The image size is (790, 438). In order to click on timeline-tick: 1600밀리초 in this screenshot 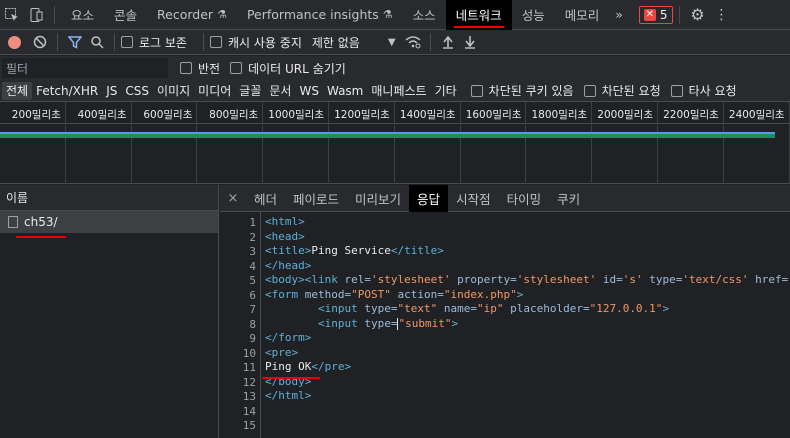, I will do `click(494, 143)`.